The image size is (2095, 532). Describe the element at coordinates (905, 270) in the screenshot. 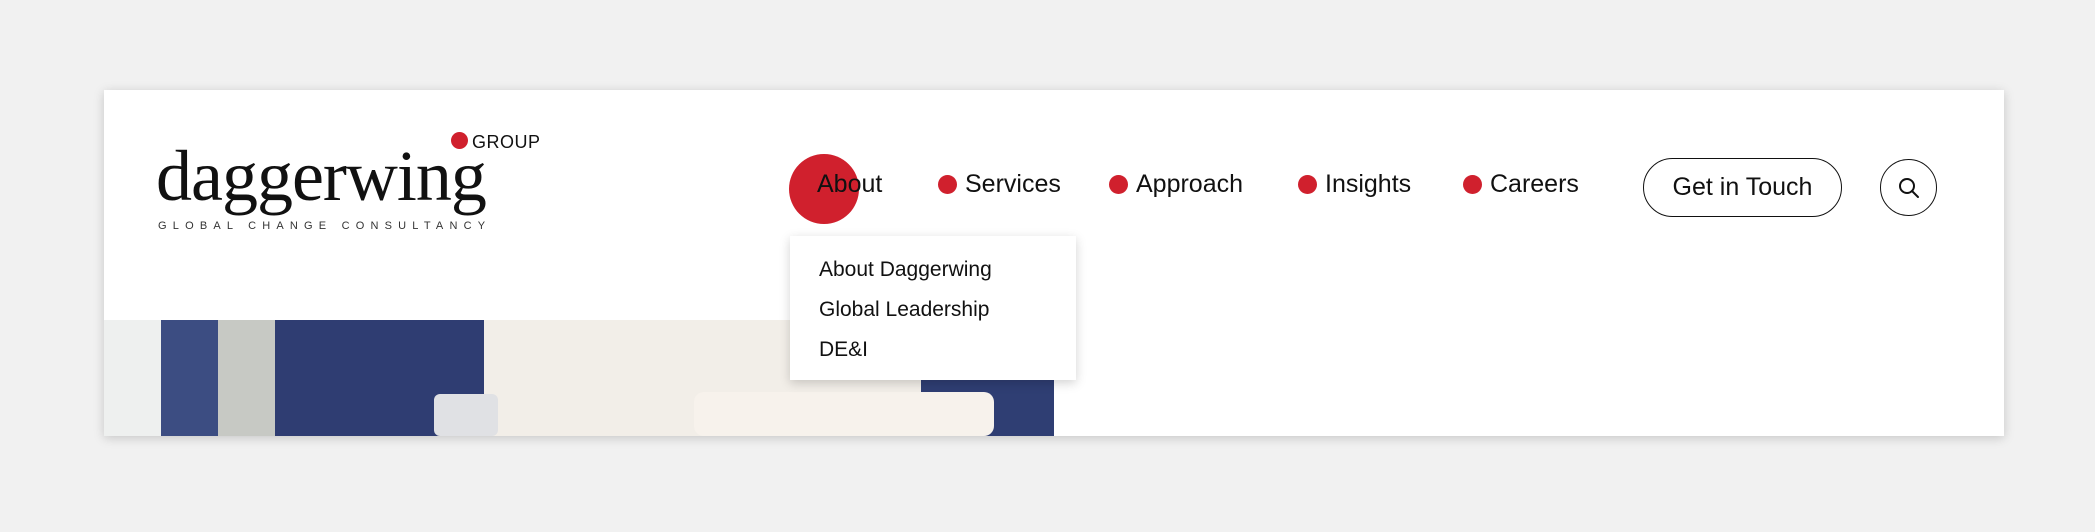

I see `dropdown-item-about-daggerwing: About Daggerwing` at that location.